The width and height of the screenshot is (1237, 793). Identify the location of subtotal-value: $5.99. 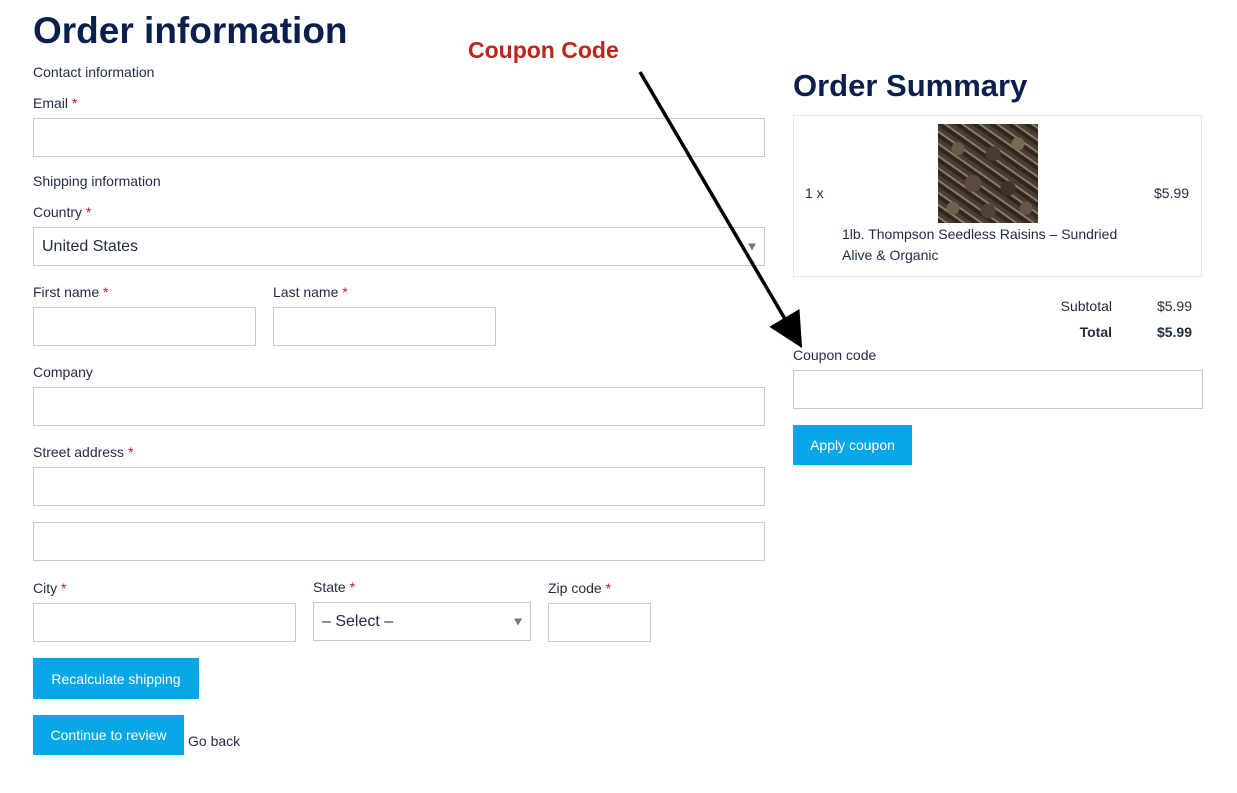
(1174, 306).